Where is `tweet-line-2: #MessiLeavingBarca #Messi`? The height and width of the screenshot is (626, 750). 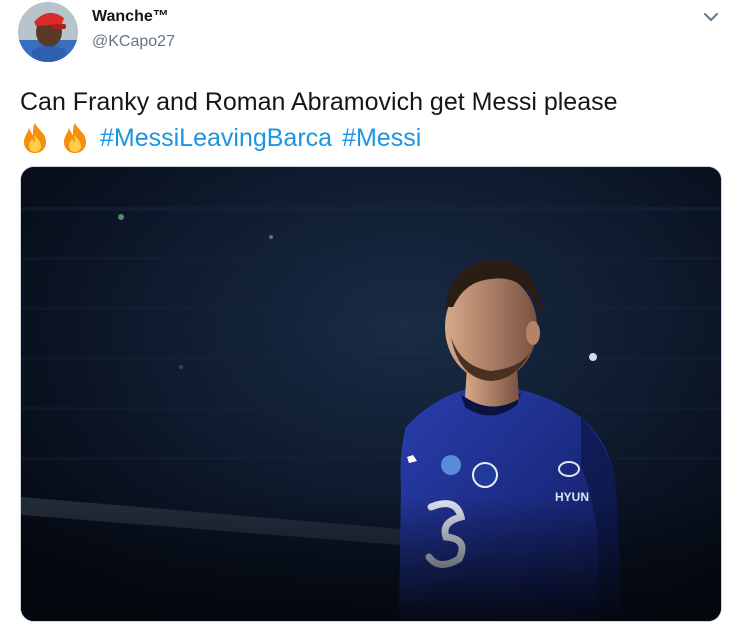 tweet-line-2: #MessiLeavingBarca #Messi is located at coordinates (375, 138).